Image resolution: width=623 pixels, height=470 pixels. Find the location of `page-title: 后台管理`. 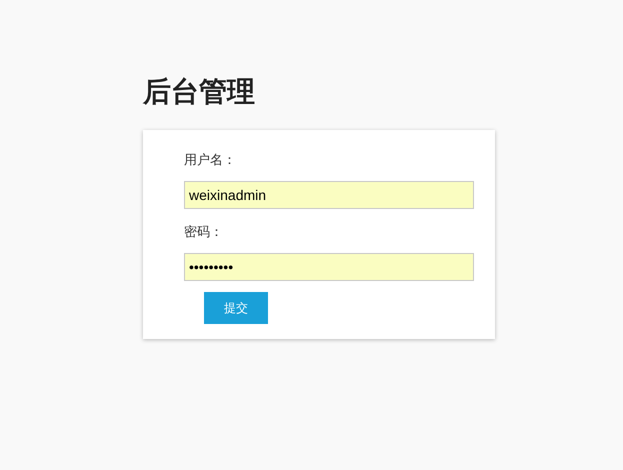

page-title: 后台管理 is located at coordinates (199, 92).